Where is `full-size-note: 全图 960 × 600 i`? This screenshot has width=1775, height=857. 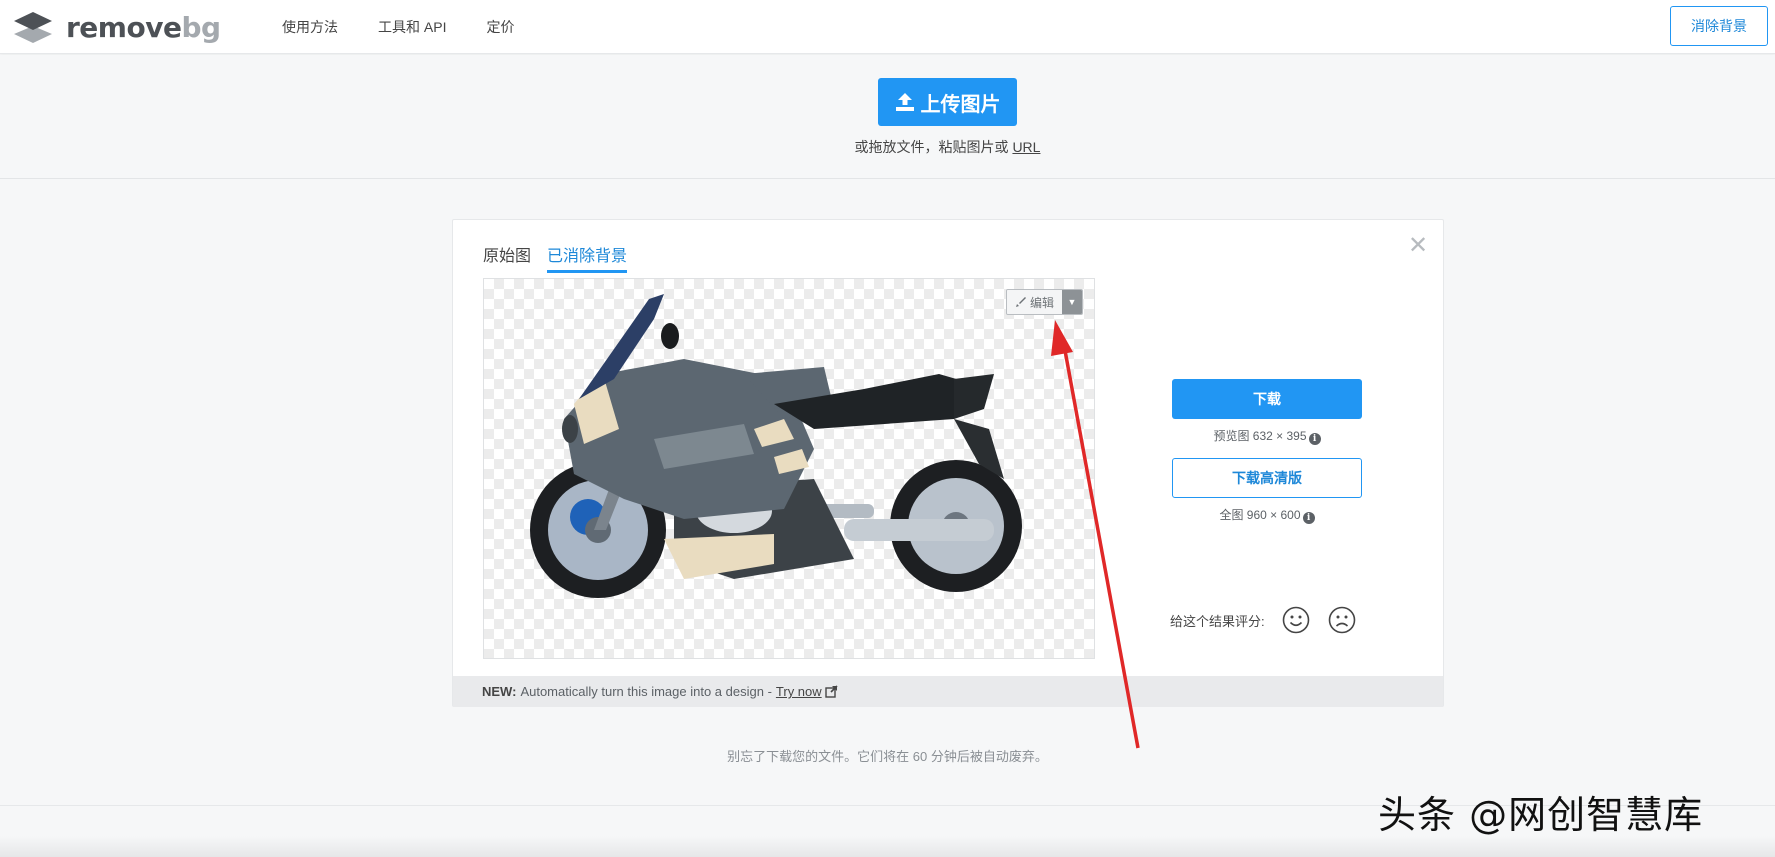
full-size-note: 全图 960 × 600 i is located at coordinates (1267, 515).